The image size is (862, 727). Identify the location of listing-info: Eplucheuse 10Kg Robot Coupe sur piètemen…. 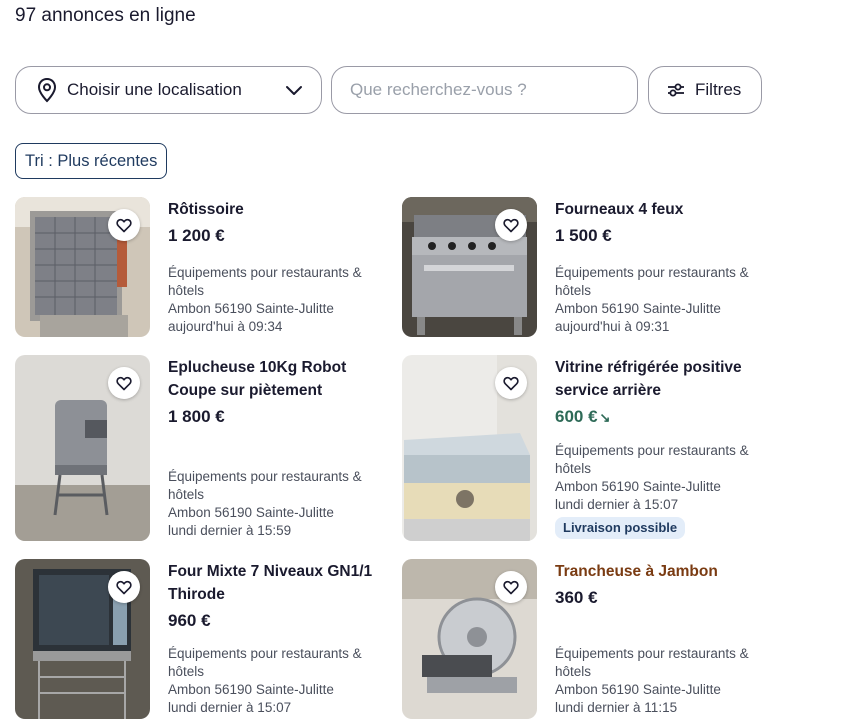
(280, 392).